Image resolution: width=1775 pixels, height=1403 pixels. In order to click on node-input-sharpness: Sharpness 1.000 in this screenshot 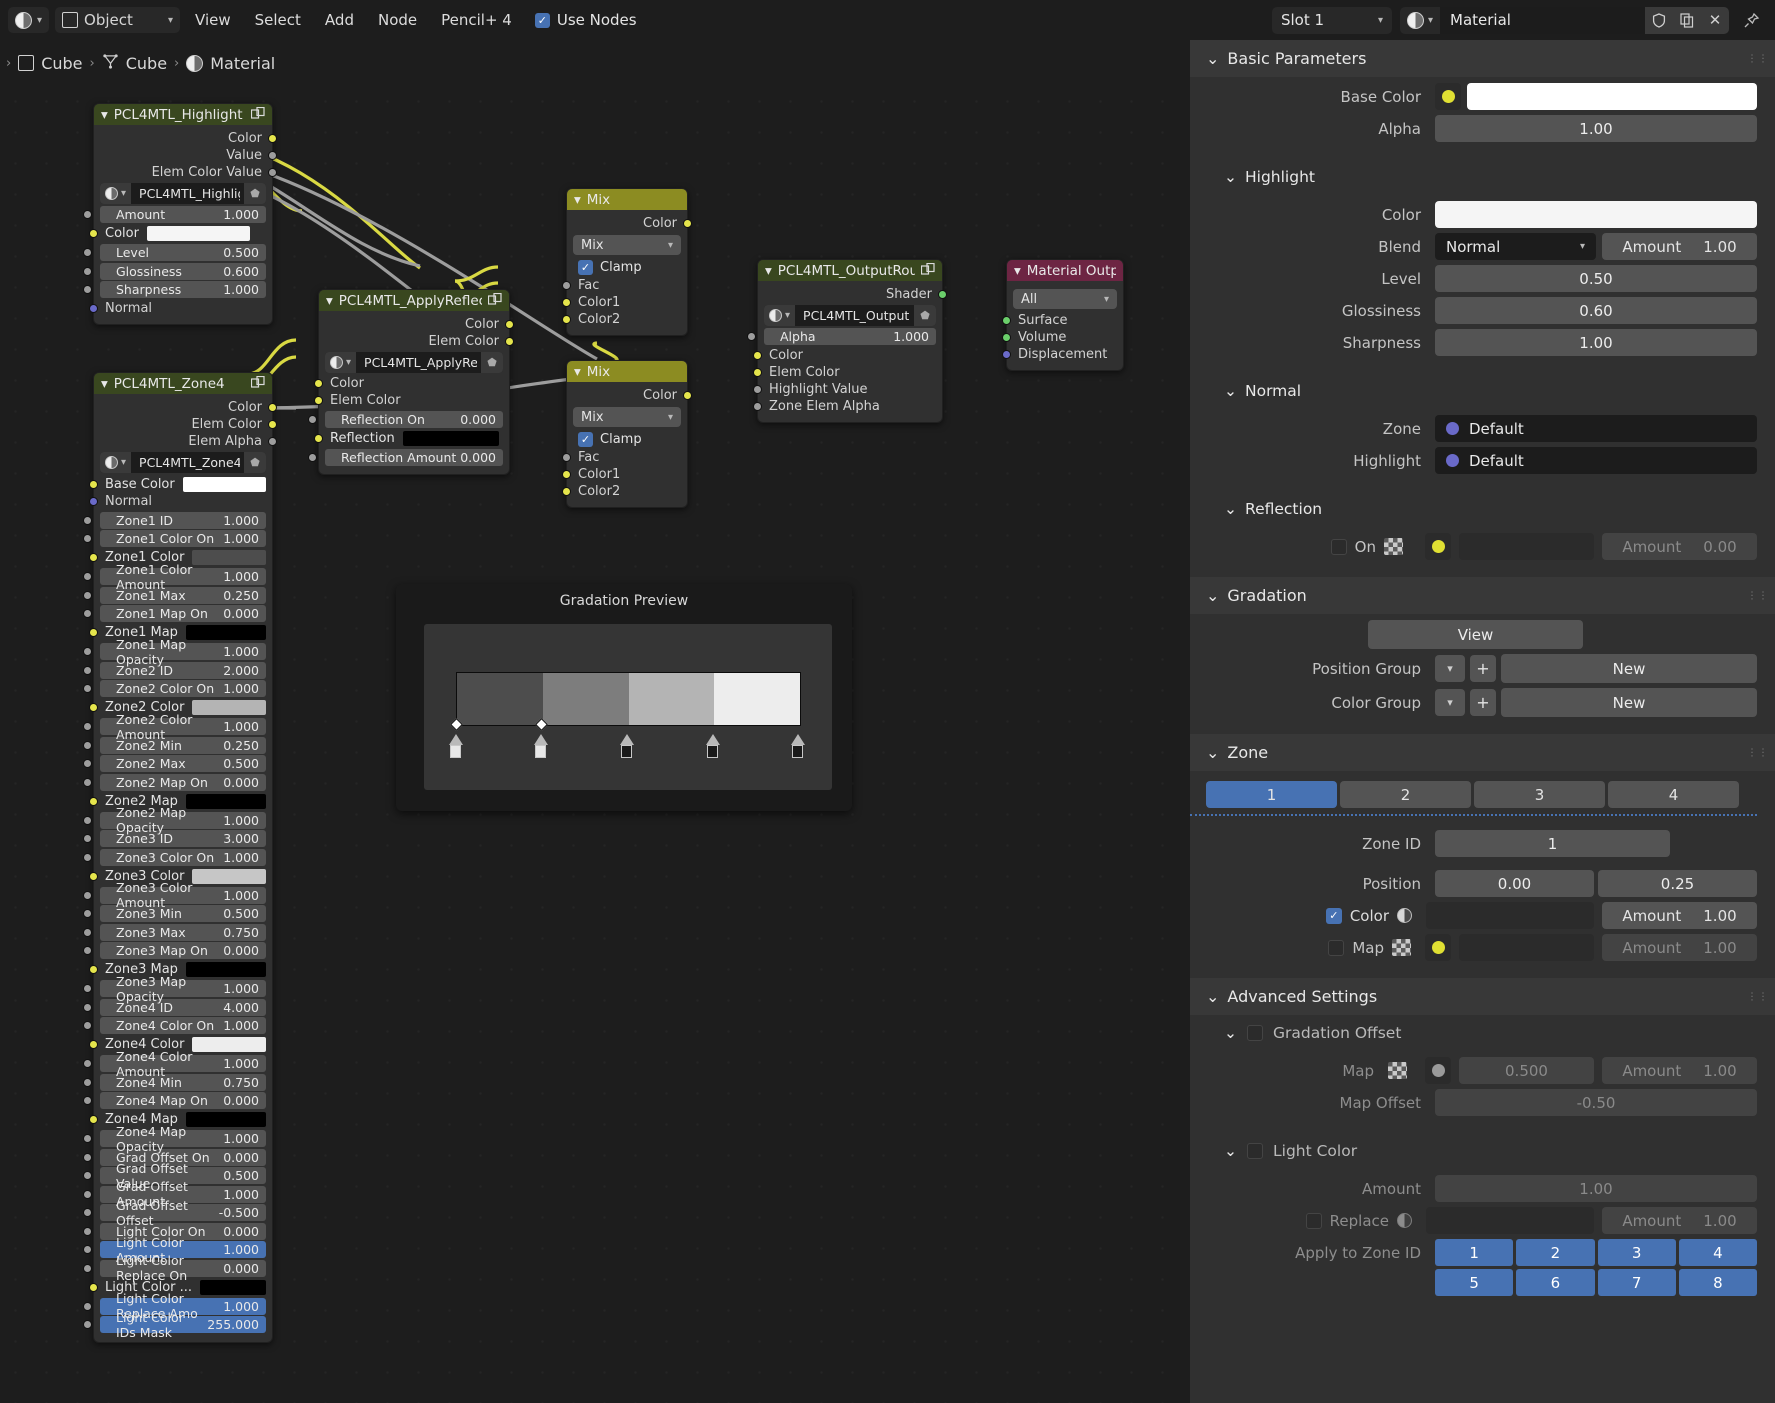, I will do `click(174, 289)`.